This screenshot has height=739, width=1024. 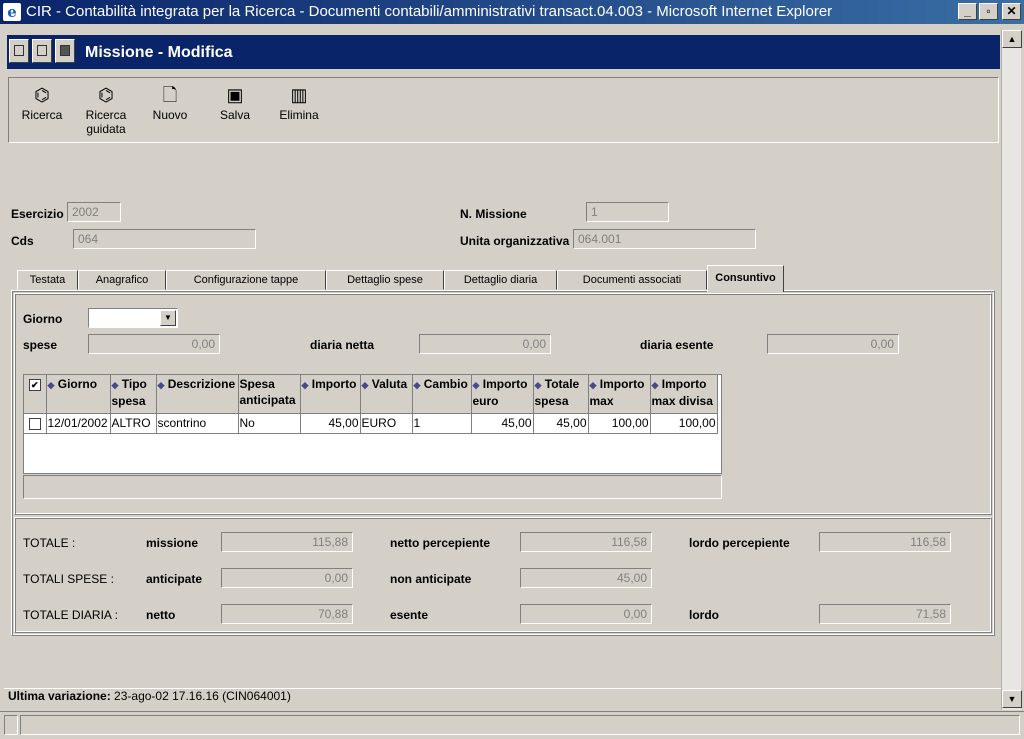 I want to click on delete-button: ▥ Elimina, so click(x=299, y=103).